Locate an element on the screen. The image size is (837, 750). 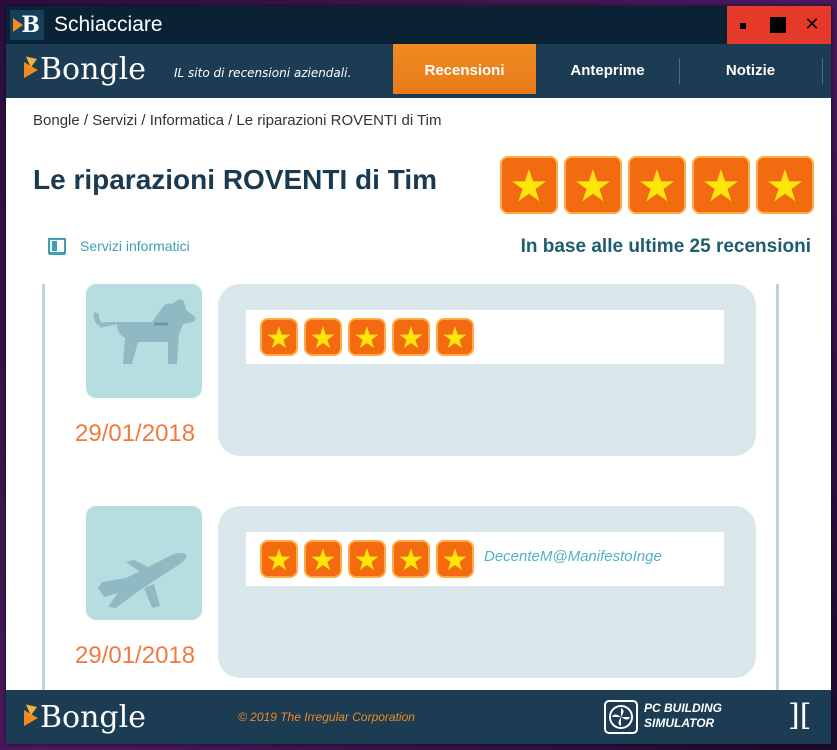
dog-icon is located at coordinates (144, 331).